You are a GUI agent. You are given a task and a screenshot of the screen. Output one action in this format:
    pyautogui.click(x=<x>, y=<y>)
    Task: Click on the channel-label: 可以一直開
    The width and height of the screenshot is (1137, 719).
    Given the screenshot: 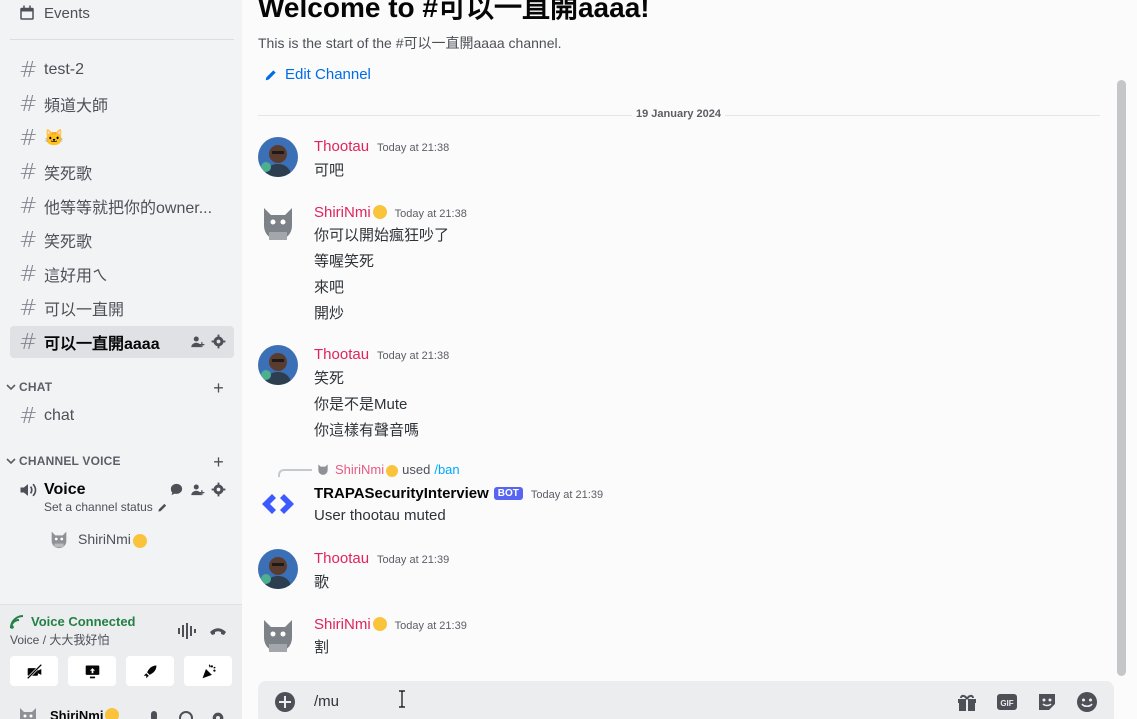 What is the action you would take?
    pyautogui.click(x=84, y=310)
    